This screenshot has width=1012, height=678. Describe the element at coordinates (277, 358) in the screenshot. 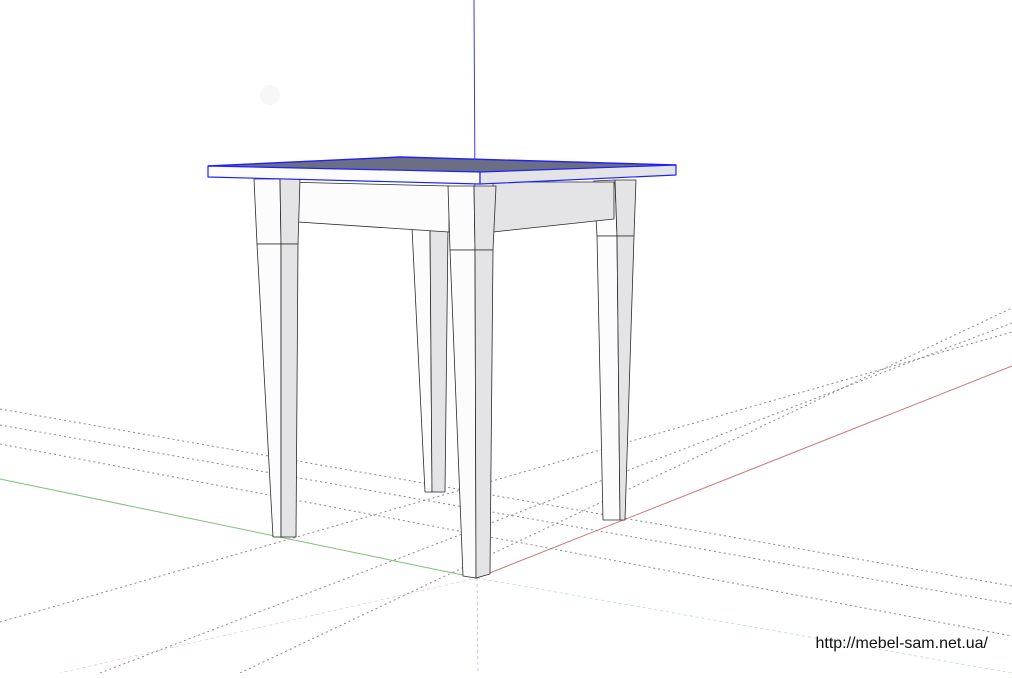

I see `front-left-leg` at that location.